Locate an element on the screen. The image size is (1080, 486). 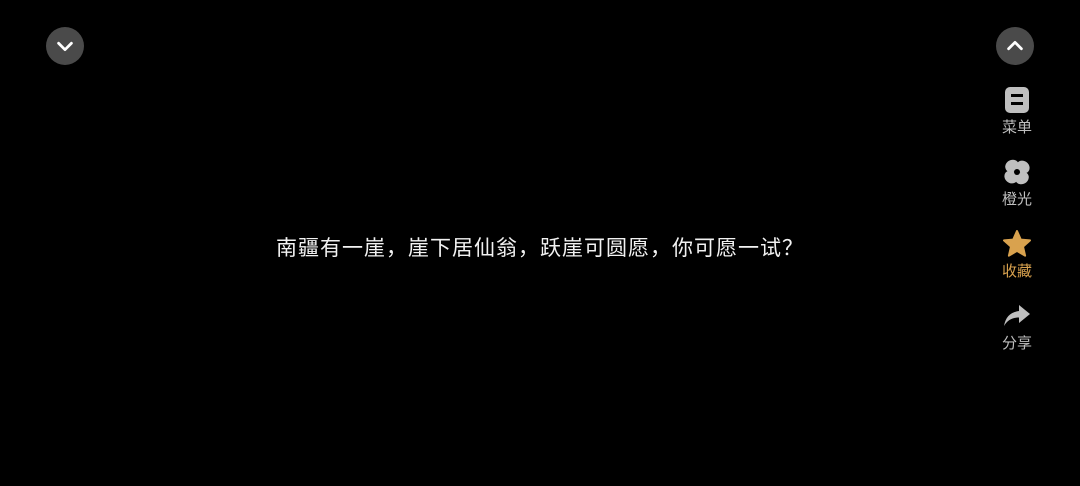
side-menu-item-menu: 菜单 is located at coordinates (1017, 120).